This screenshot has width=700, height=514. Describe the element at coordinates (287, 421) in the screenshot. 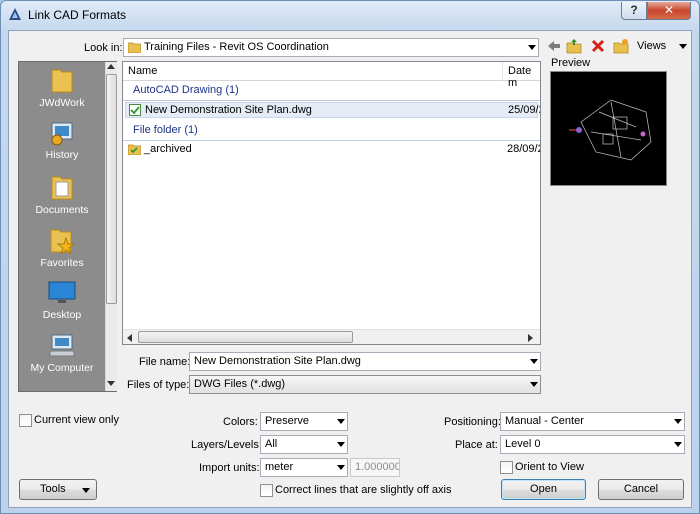

I see `colors-value: Preserve` at that location.